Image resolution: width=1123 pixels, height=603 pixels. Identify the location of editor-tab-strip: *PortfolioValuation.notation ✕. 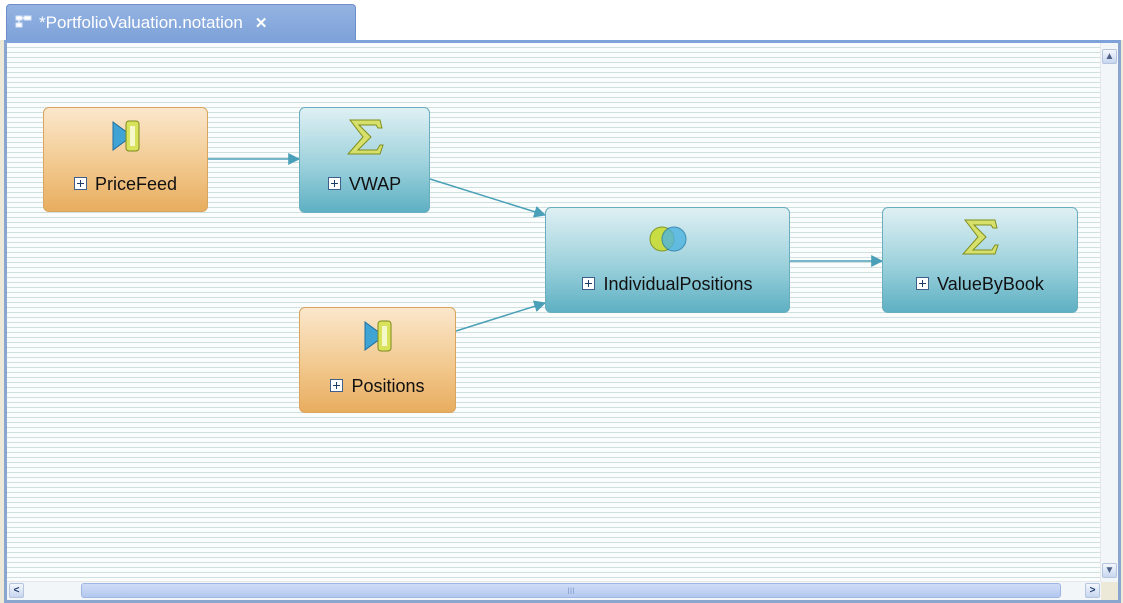
(561, 20).